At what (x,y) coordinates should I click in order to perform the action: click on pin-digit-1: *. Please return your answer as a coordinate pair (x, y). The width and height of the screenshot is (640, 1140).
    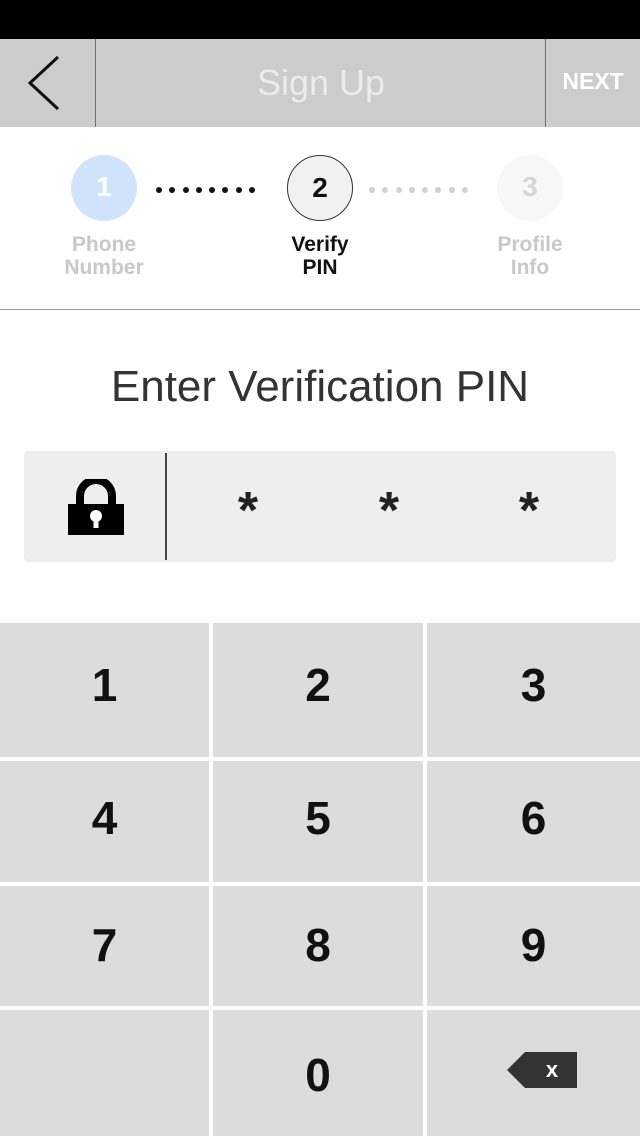
    Looking at the image, I should click on (248, 511).